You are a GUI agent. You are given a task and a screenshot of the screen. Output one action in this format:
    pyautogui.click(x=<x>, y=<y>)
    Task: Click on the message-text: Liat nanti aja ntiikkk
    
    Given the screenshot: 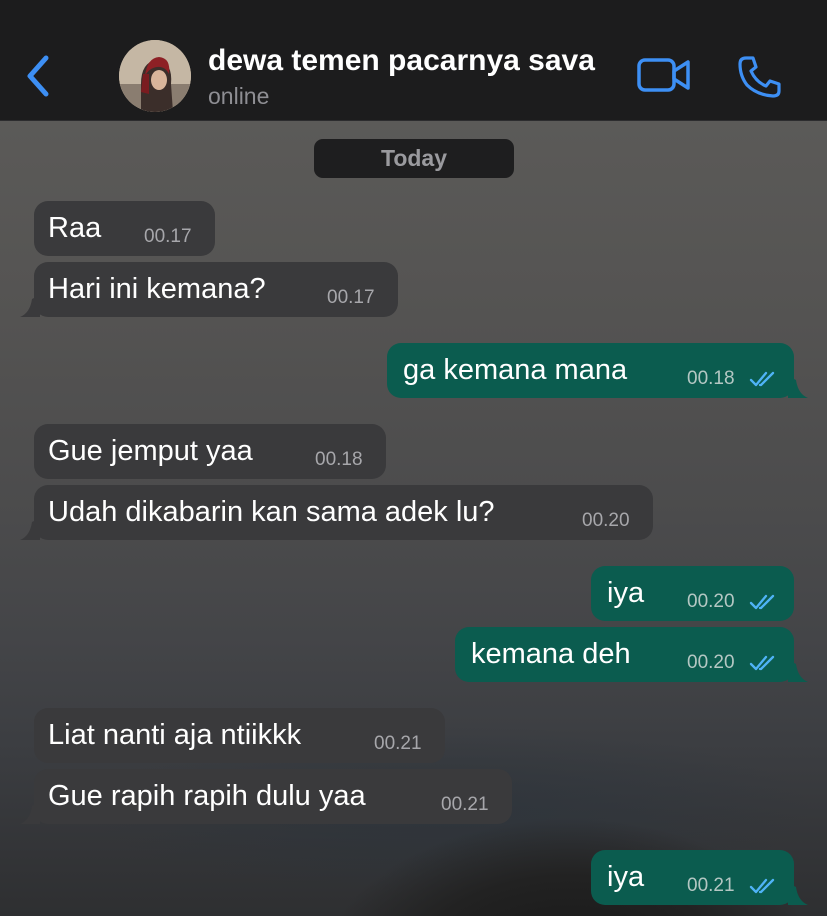 What is the action you would take?
    pyautogui.click(x=175, y=735)
    